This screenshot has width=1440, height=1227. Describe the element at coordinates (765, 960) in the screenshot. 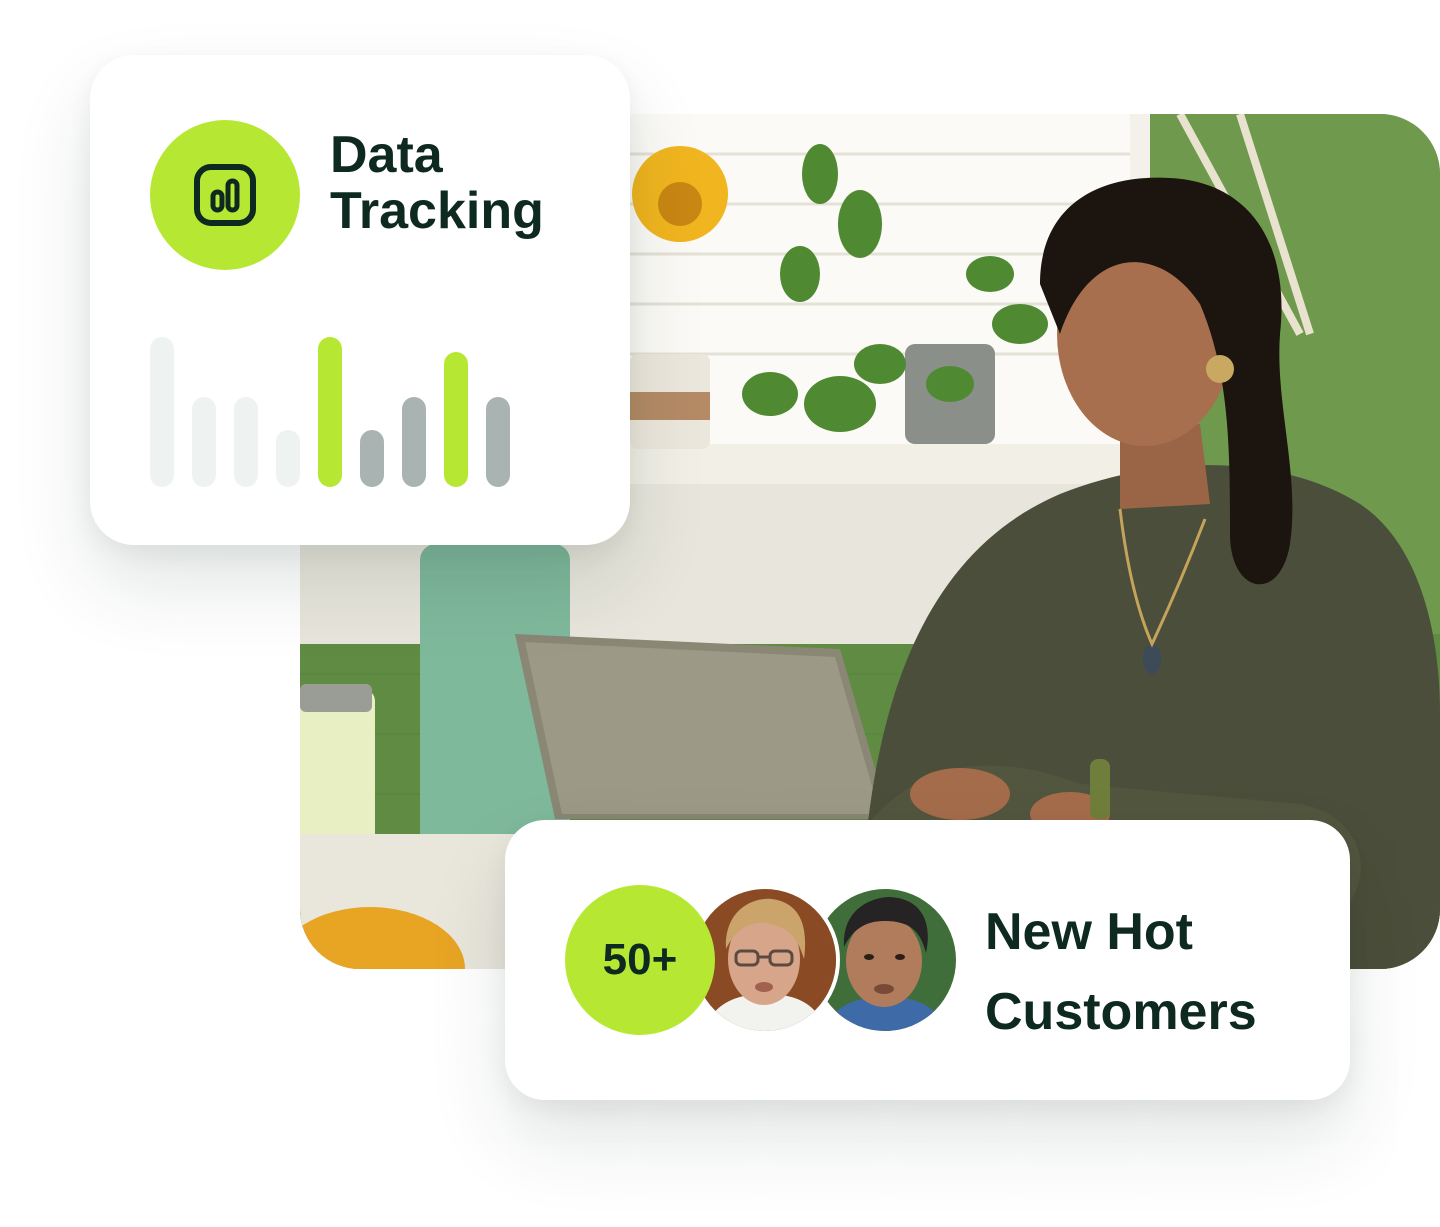

I see `avatar-woman-glasses-image` at that location.